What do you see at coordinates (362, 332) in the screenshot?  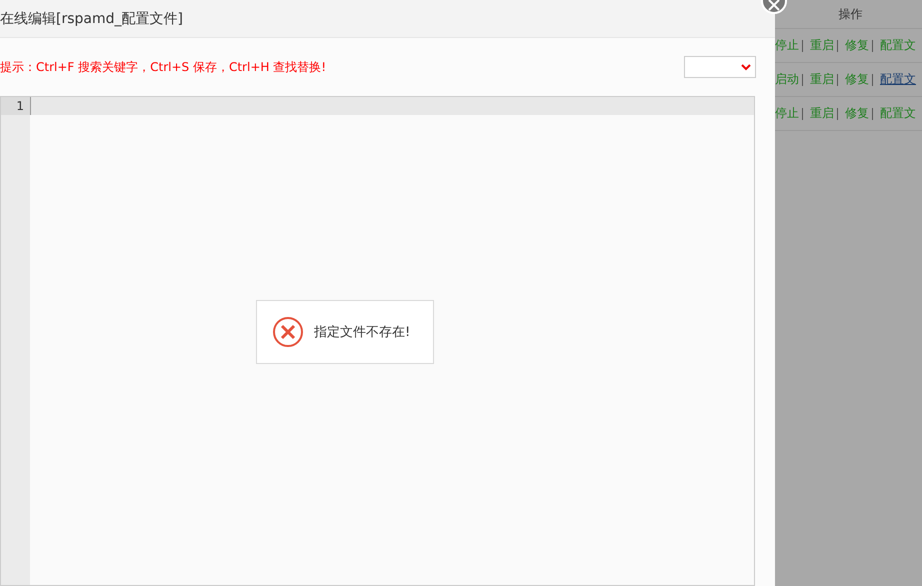 I see `toast-message: 指定文件不存在!` at bounding box center [362, 332].